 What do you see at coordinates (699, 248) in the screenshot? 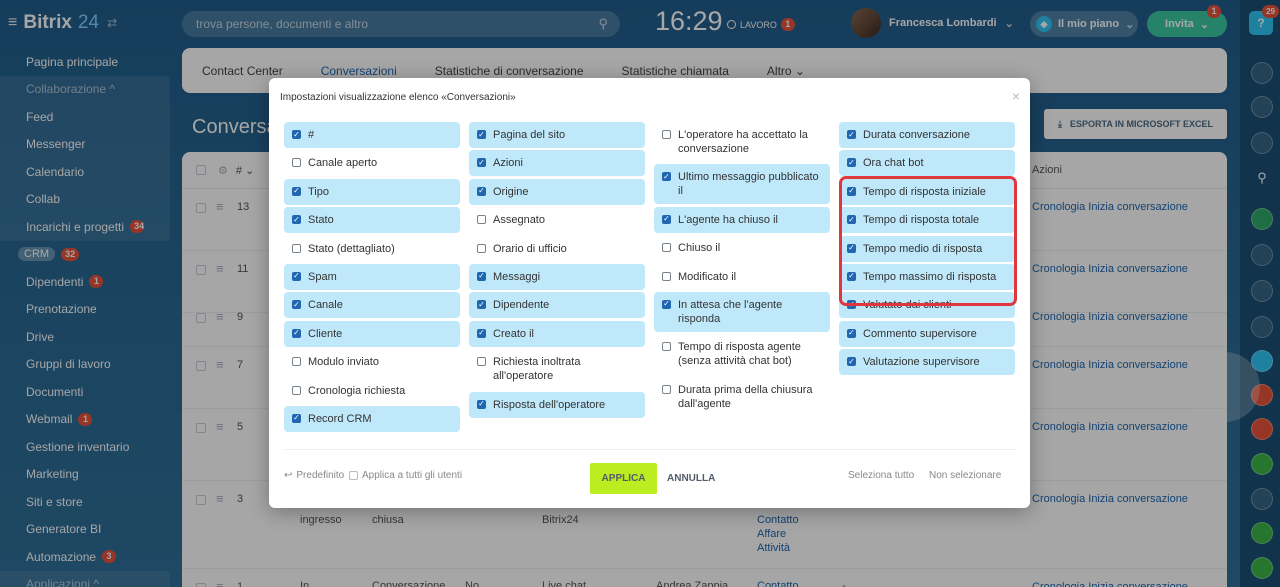
I see `option-label: Chiuso il` at bounding box center [699, 248].